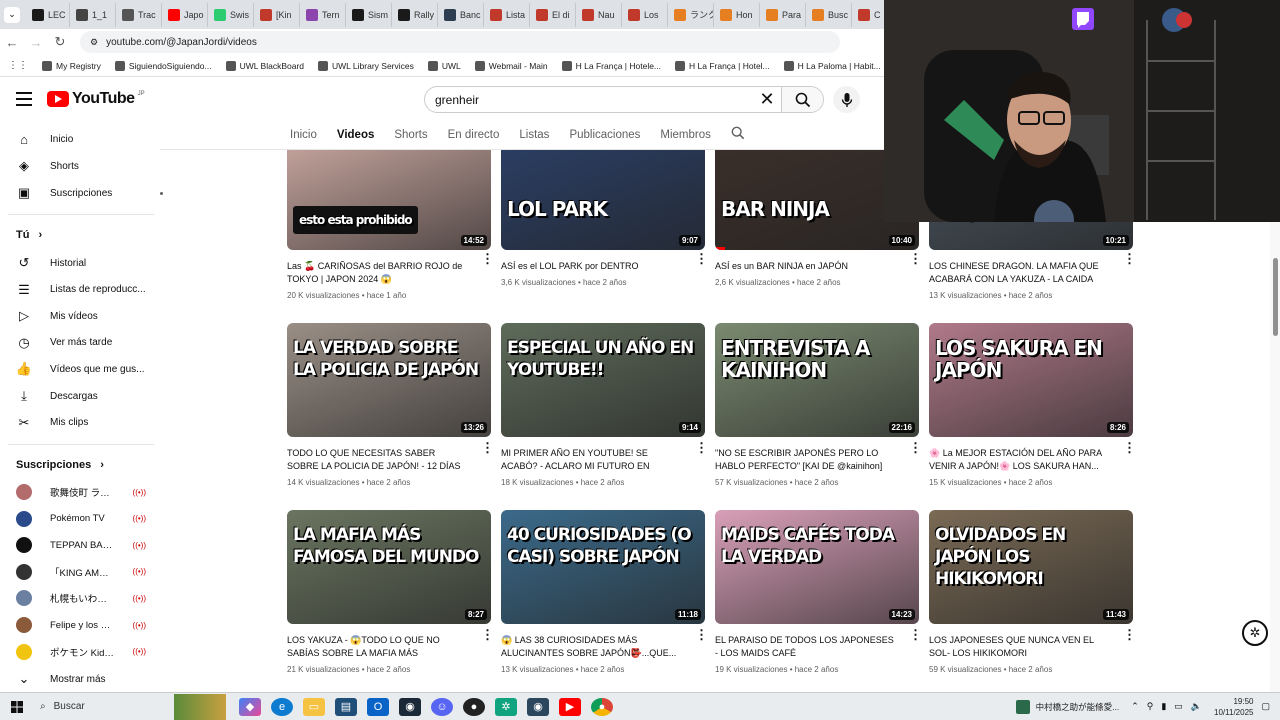 The width and height of the screenshot is (1280, 720). I want to click on volume-icon: 🔈, so click(1196, 706).